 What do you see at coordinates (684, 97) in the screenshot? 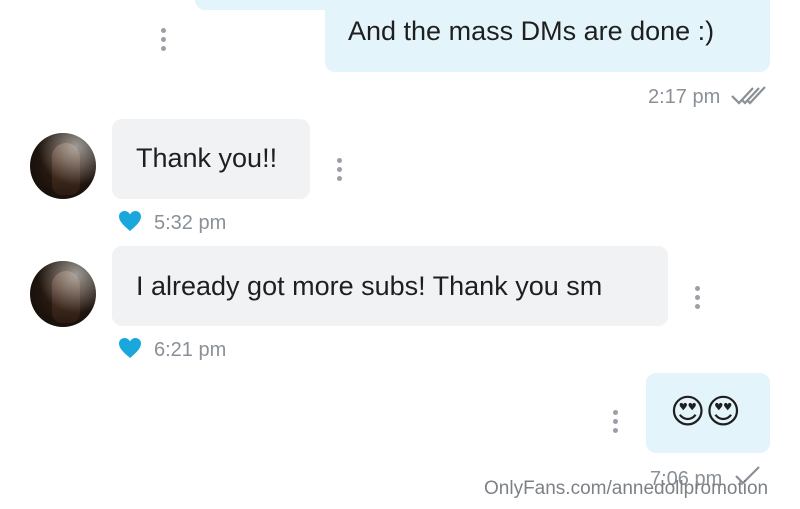
I see `message-time: 2:17 pm` at bounding box center [684, 97].